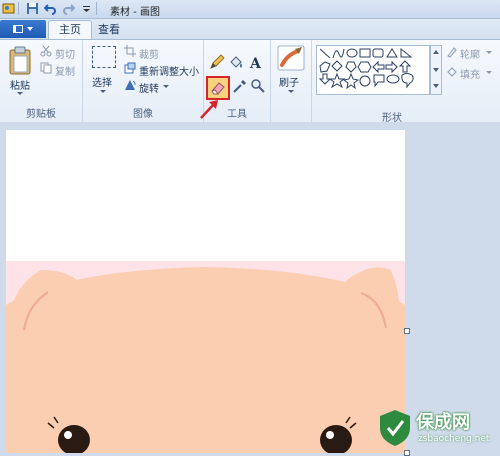 Image resolution: width=500 pixels, height=456 pixels. Describe the element at coordinates (8, 8) in the screenshot. I see `paint-app-icon` at that location.